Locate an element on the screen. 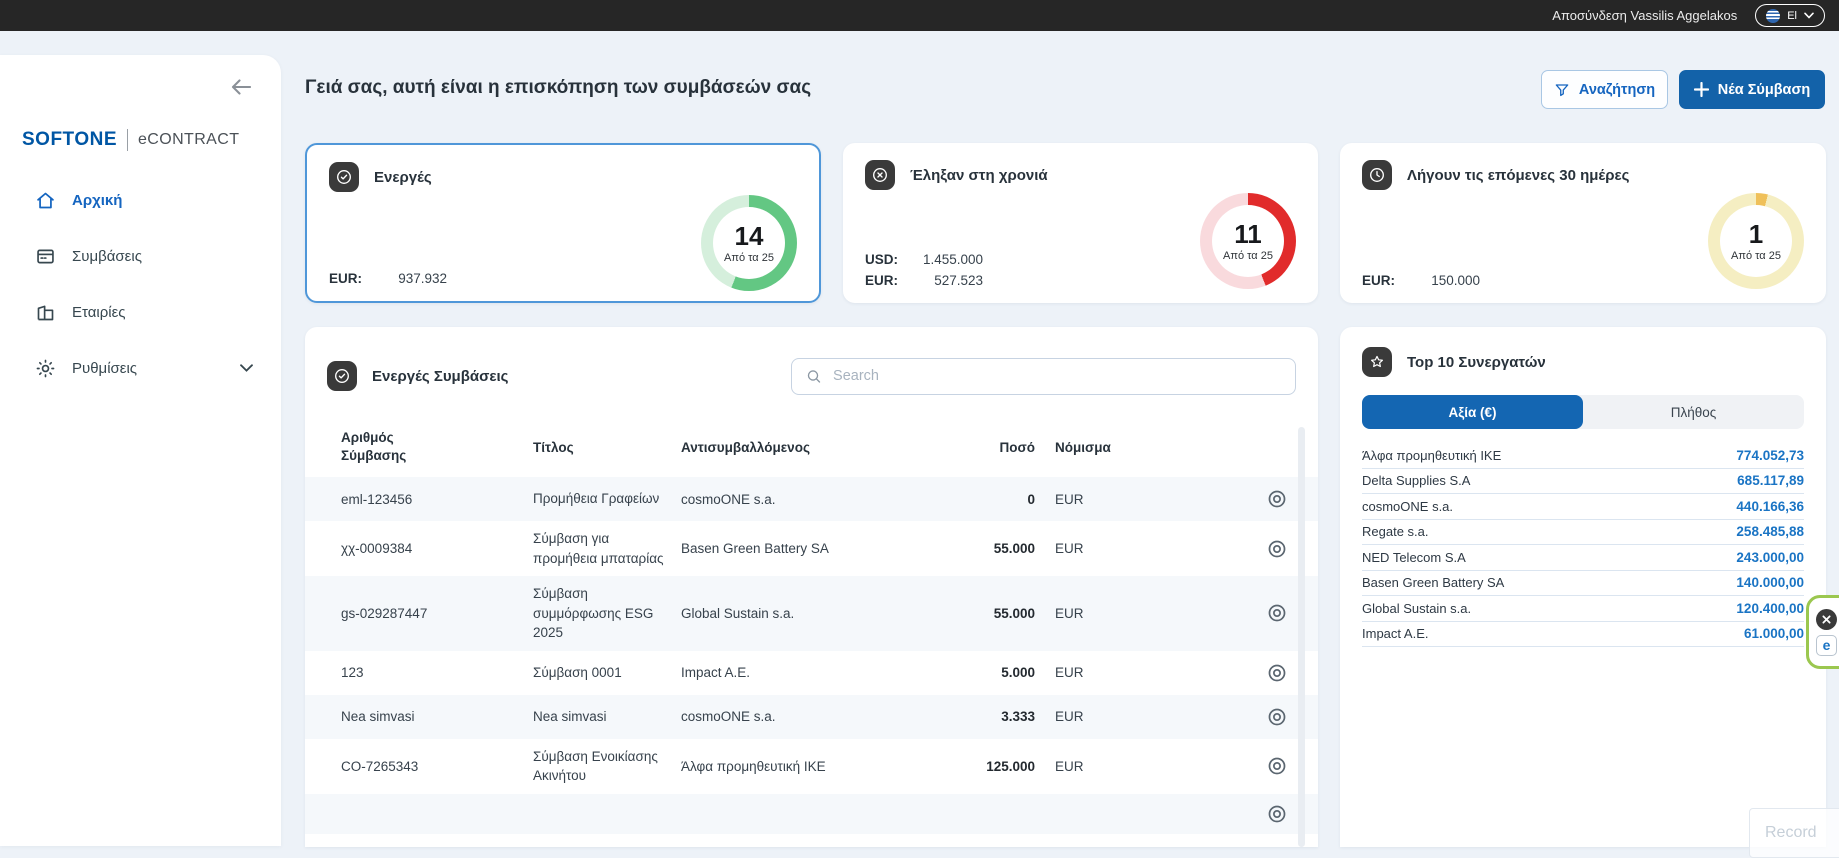  cell-amount: 5.000 is located at coordinates (1018, 673).